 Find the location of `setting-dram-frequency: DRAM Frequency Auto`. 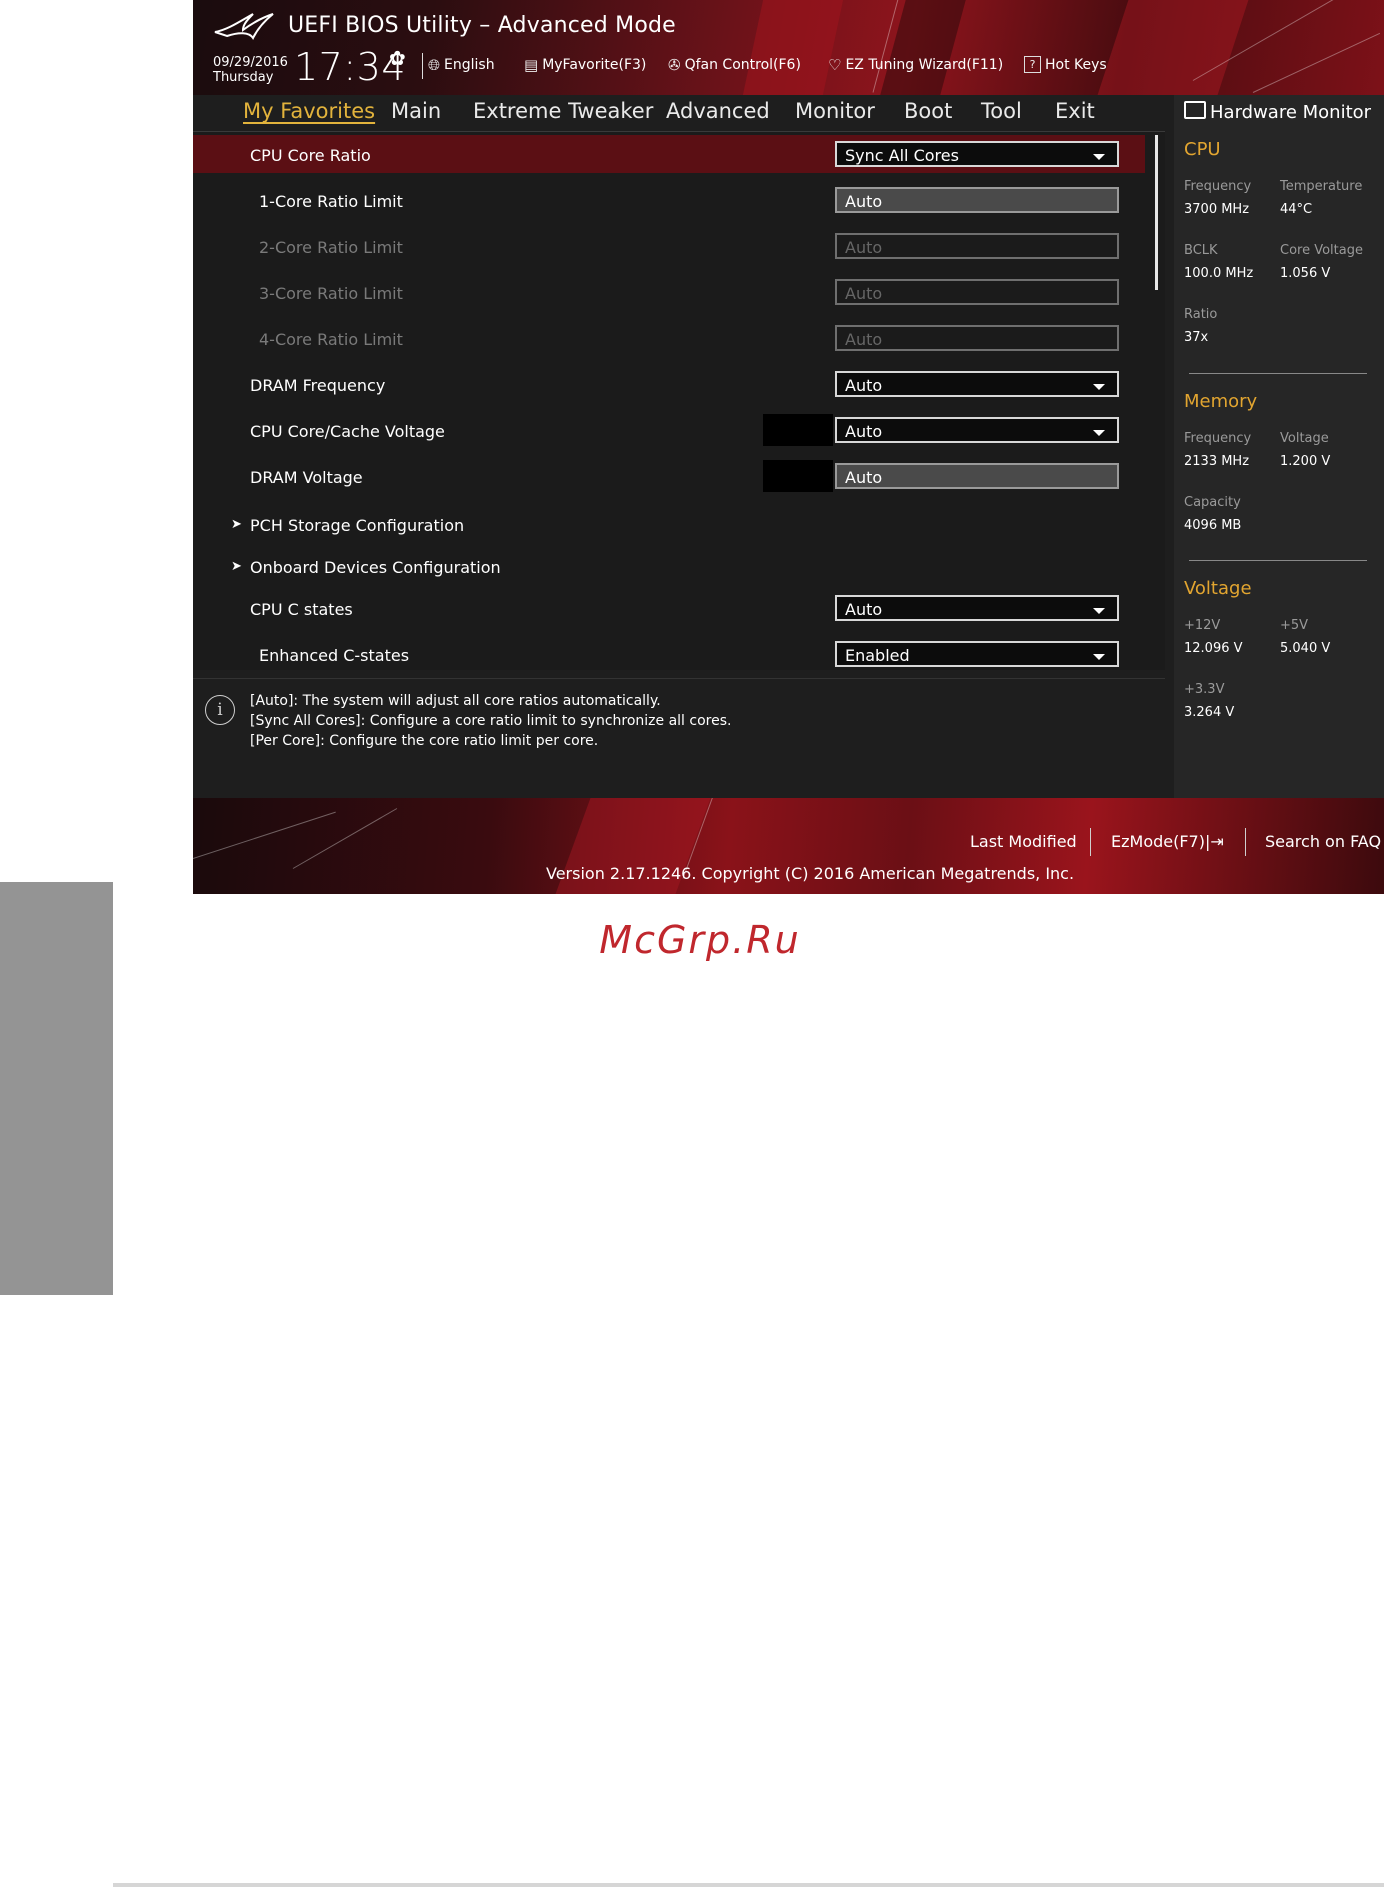

setting-dram-frequency: DRAM Frequency Auto is located at coordinates (669, 384).